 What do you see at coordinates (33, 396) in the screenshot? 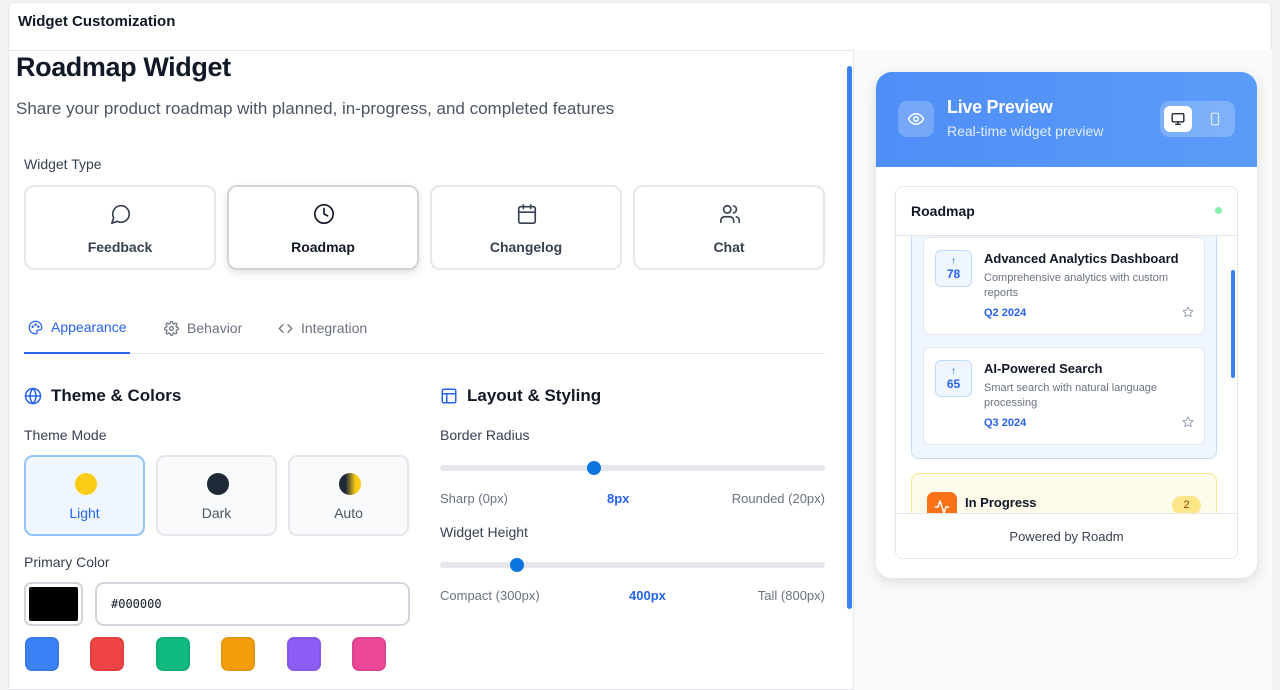
I see `globe-icon` at bounding box center [33, 396].